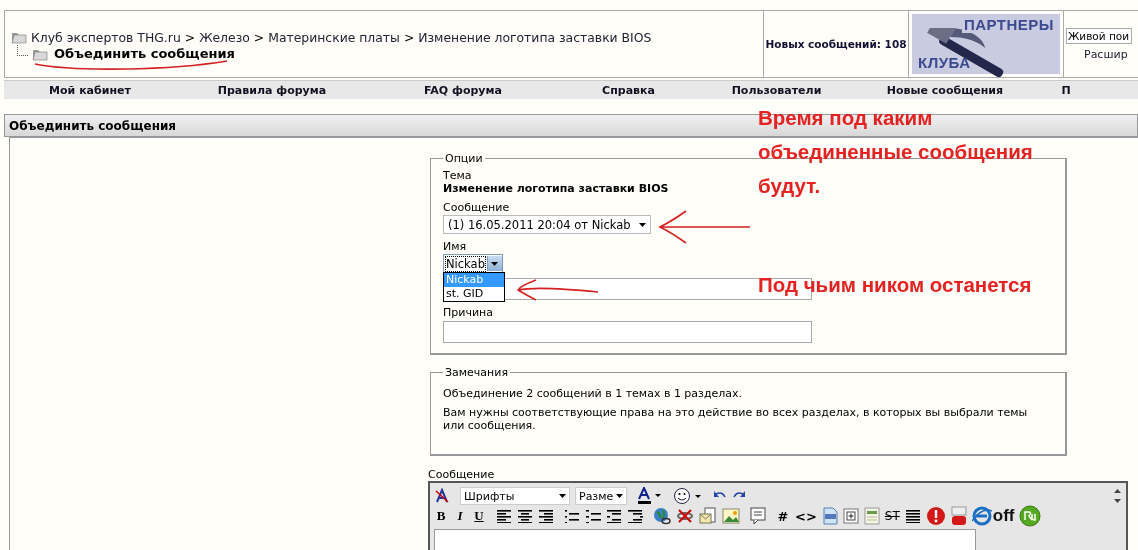 This screenshot has height=550, width=1138. Describe the element at coordinates (1066, 90) in the screenshot. I see `nav-link: П` at that location.